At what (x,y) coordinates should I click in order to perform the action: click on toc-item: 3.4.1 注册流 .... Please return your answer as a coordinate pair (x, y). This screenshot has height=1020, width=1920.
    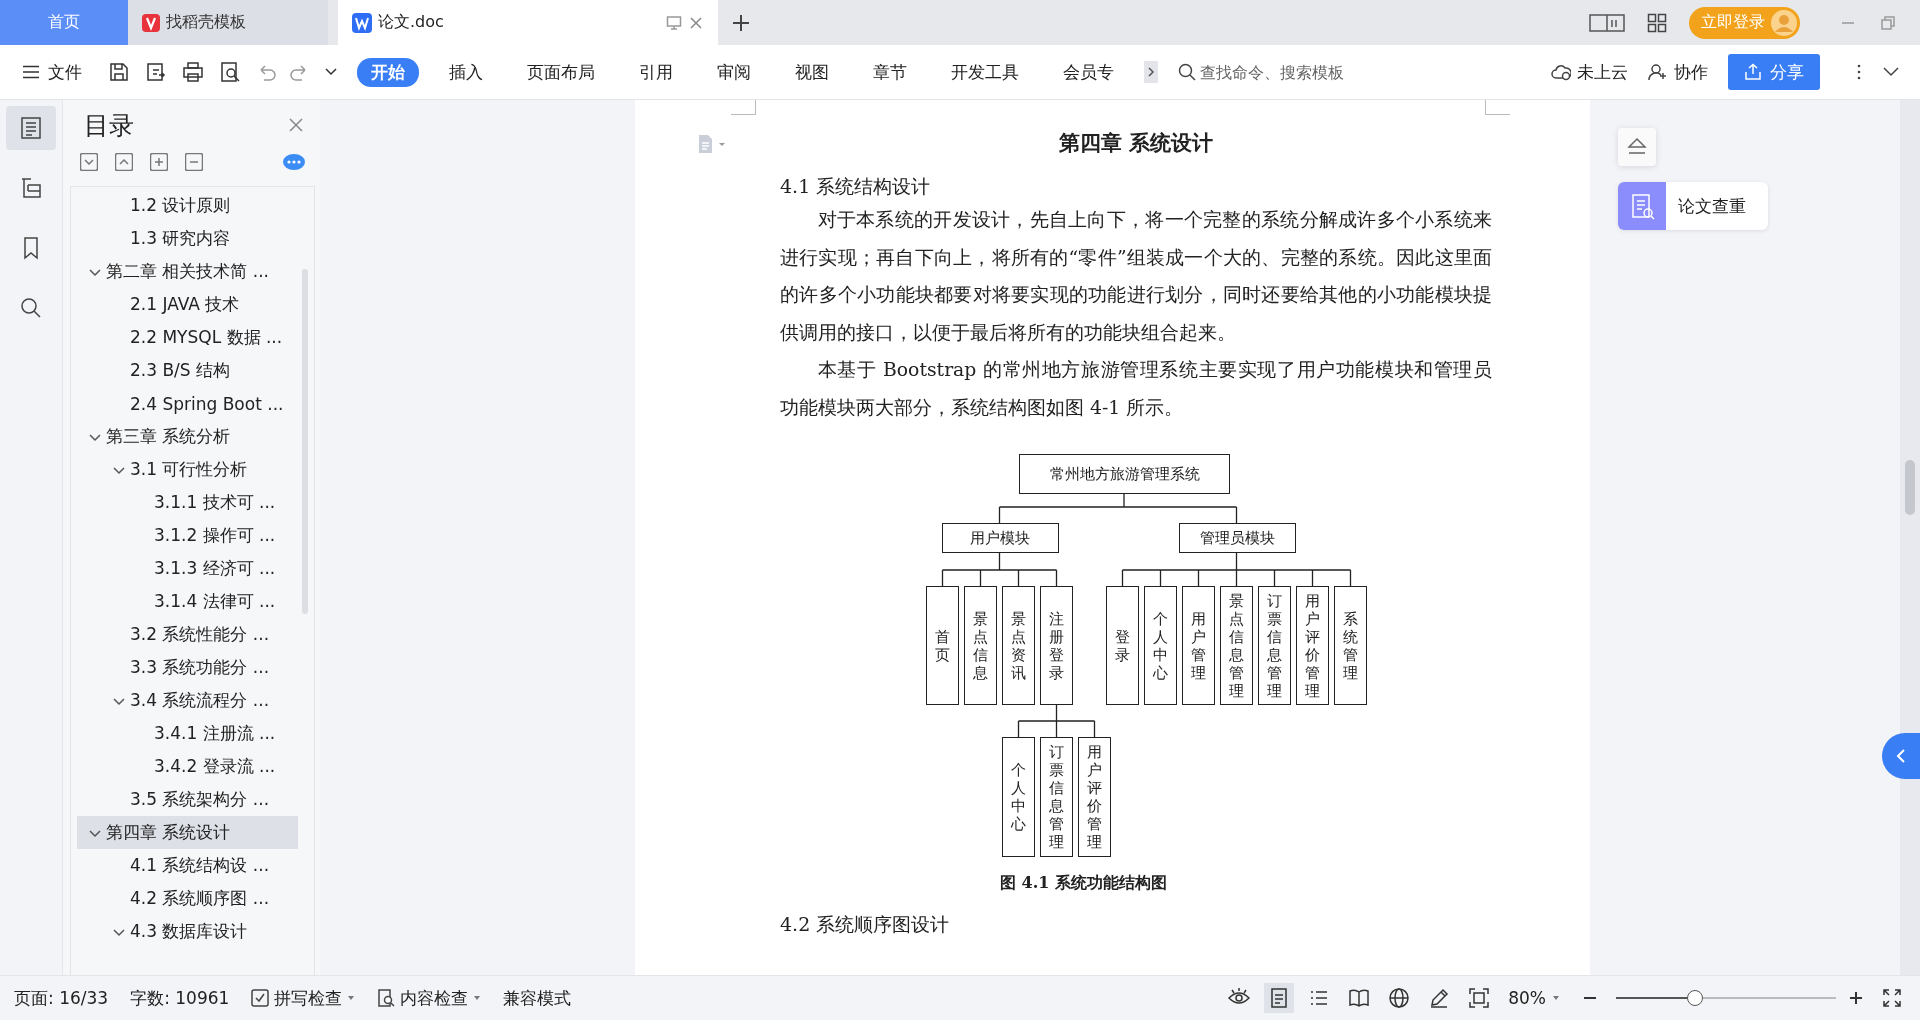
    Looking at the image, I should click on (187, 733).